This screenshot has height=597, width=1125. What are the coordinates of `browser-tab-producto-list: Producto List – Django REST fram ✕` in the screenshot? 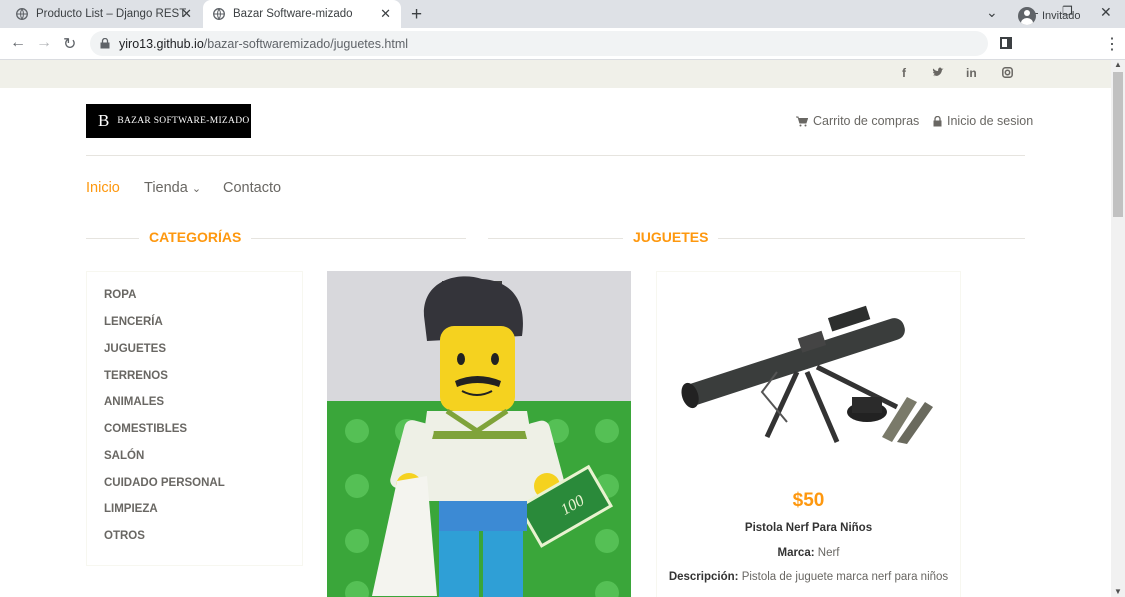 It's located at (104, 14).